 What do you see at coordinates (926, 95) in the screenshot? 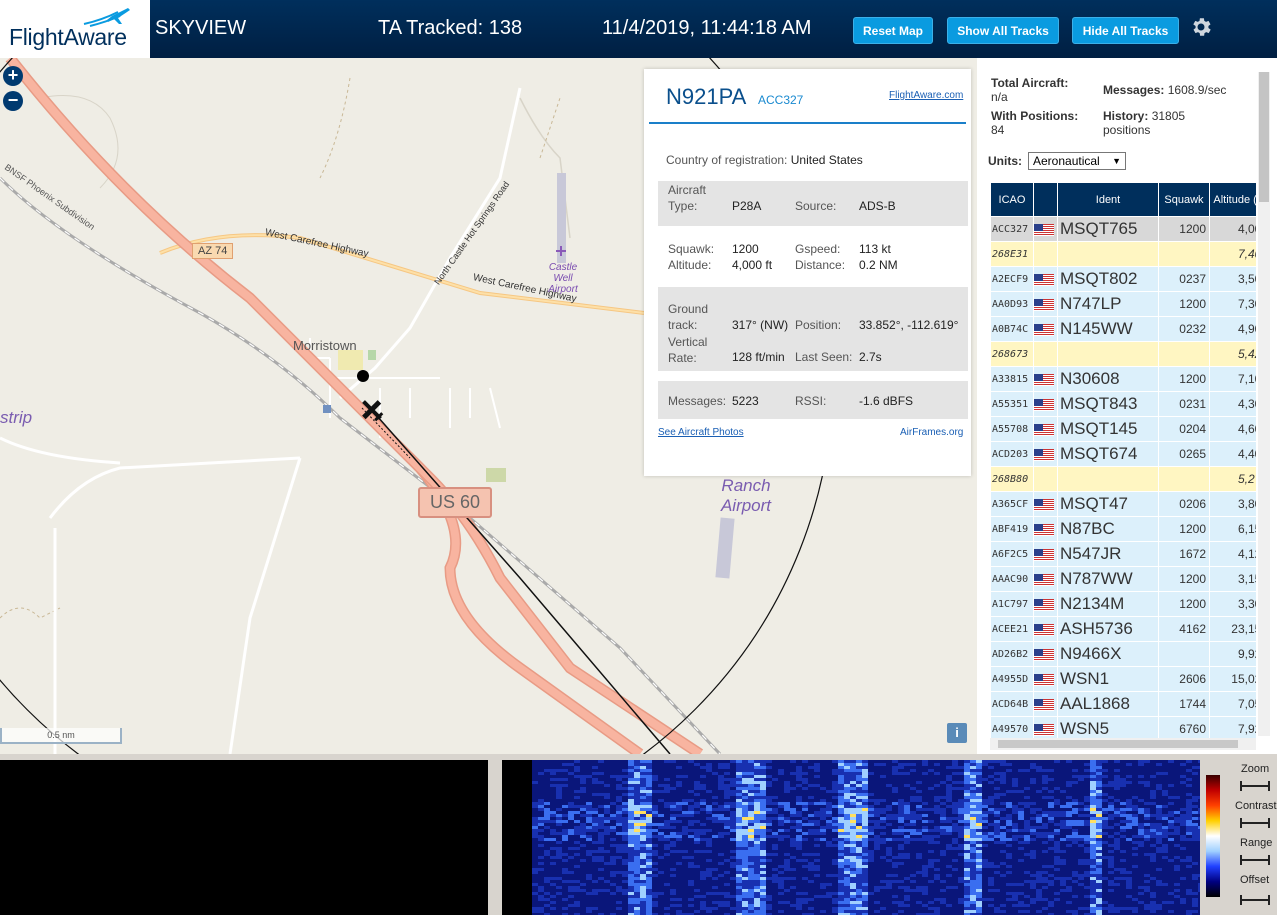
I see `flightaware-link: FlightAware.com` at bounding box center [926, 95].